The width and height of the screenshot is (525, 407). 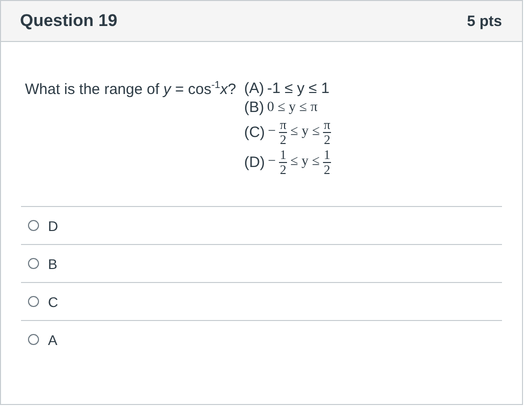 What do you see at coordinates (484, 21) in the screenshot?
I see `points-label: 5 pts` at bounding box center [484, 21].